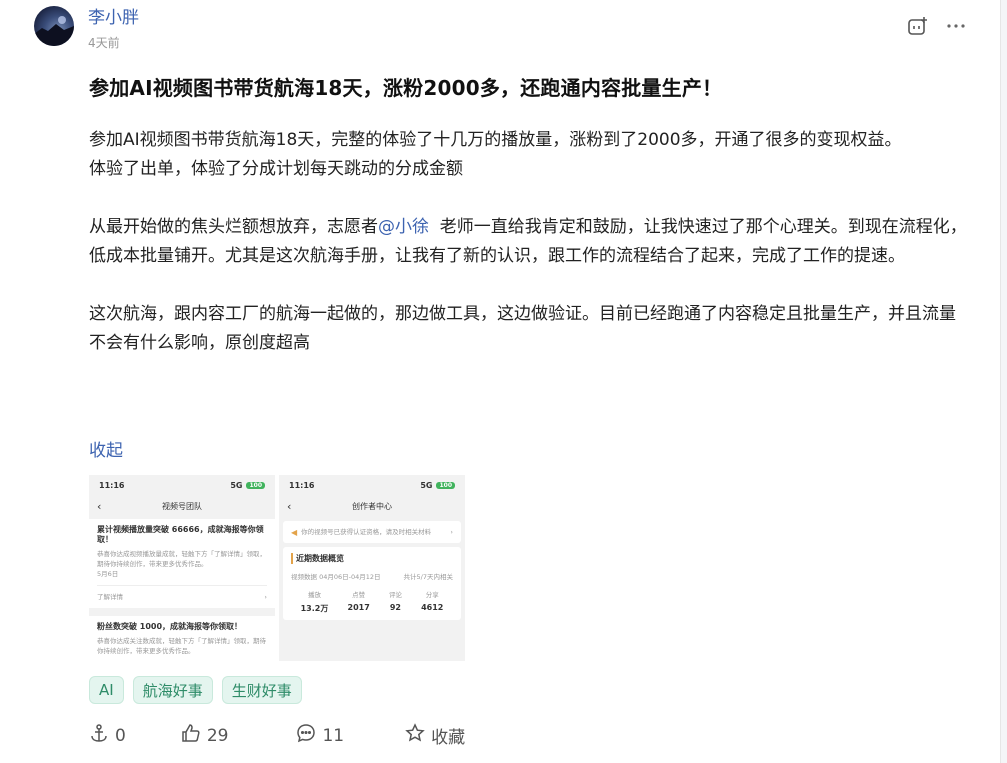 This screenshot has height=763, width=1007. Describe the element at coordinates (261, 690) in the screenshot. I see `tag-shengcai: 生财好事` at that location.